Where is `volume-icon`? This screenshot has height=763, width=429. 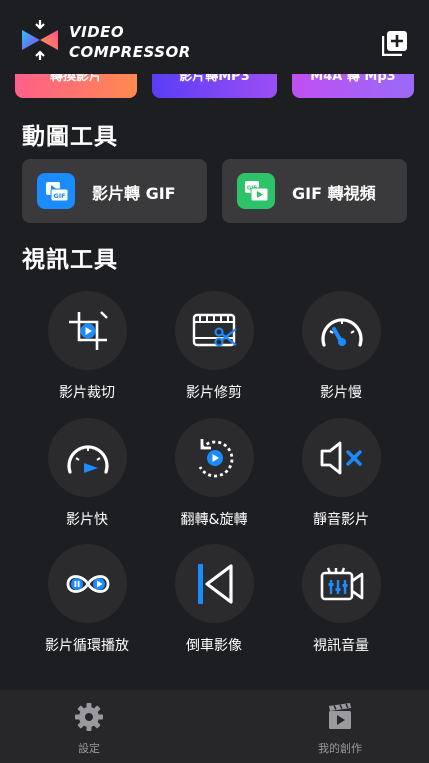
volume-icon is located at coordinates (341, 583).